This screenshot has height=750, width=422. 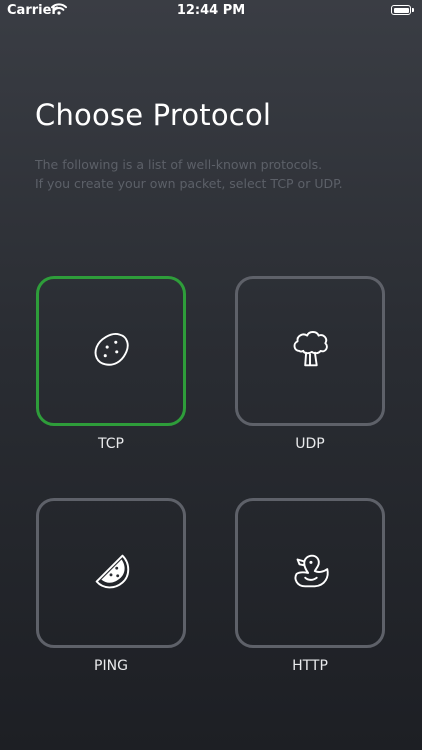 I want to click on potato-icon, so click(x=111, y=351).